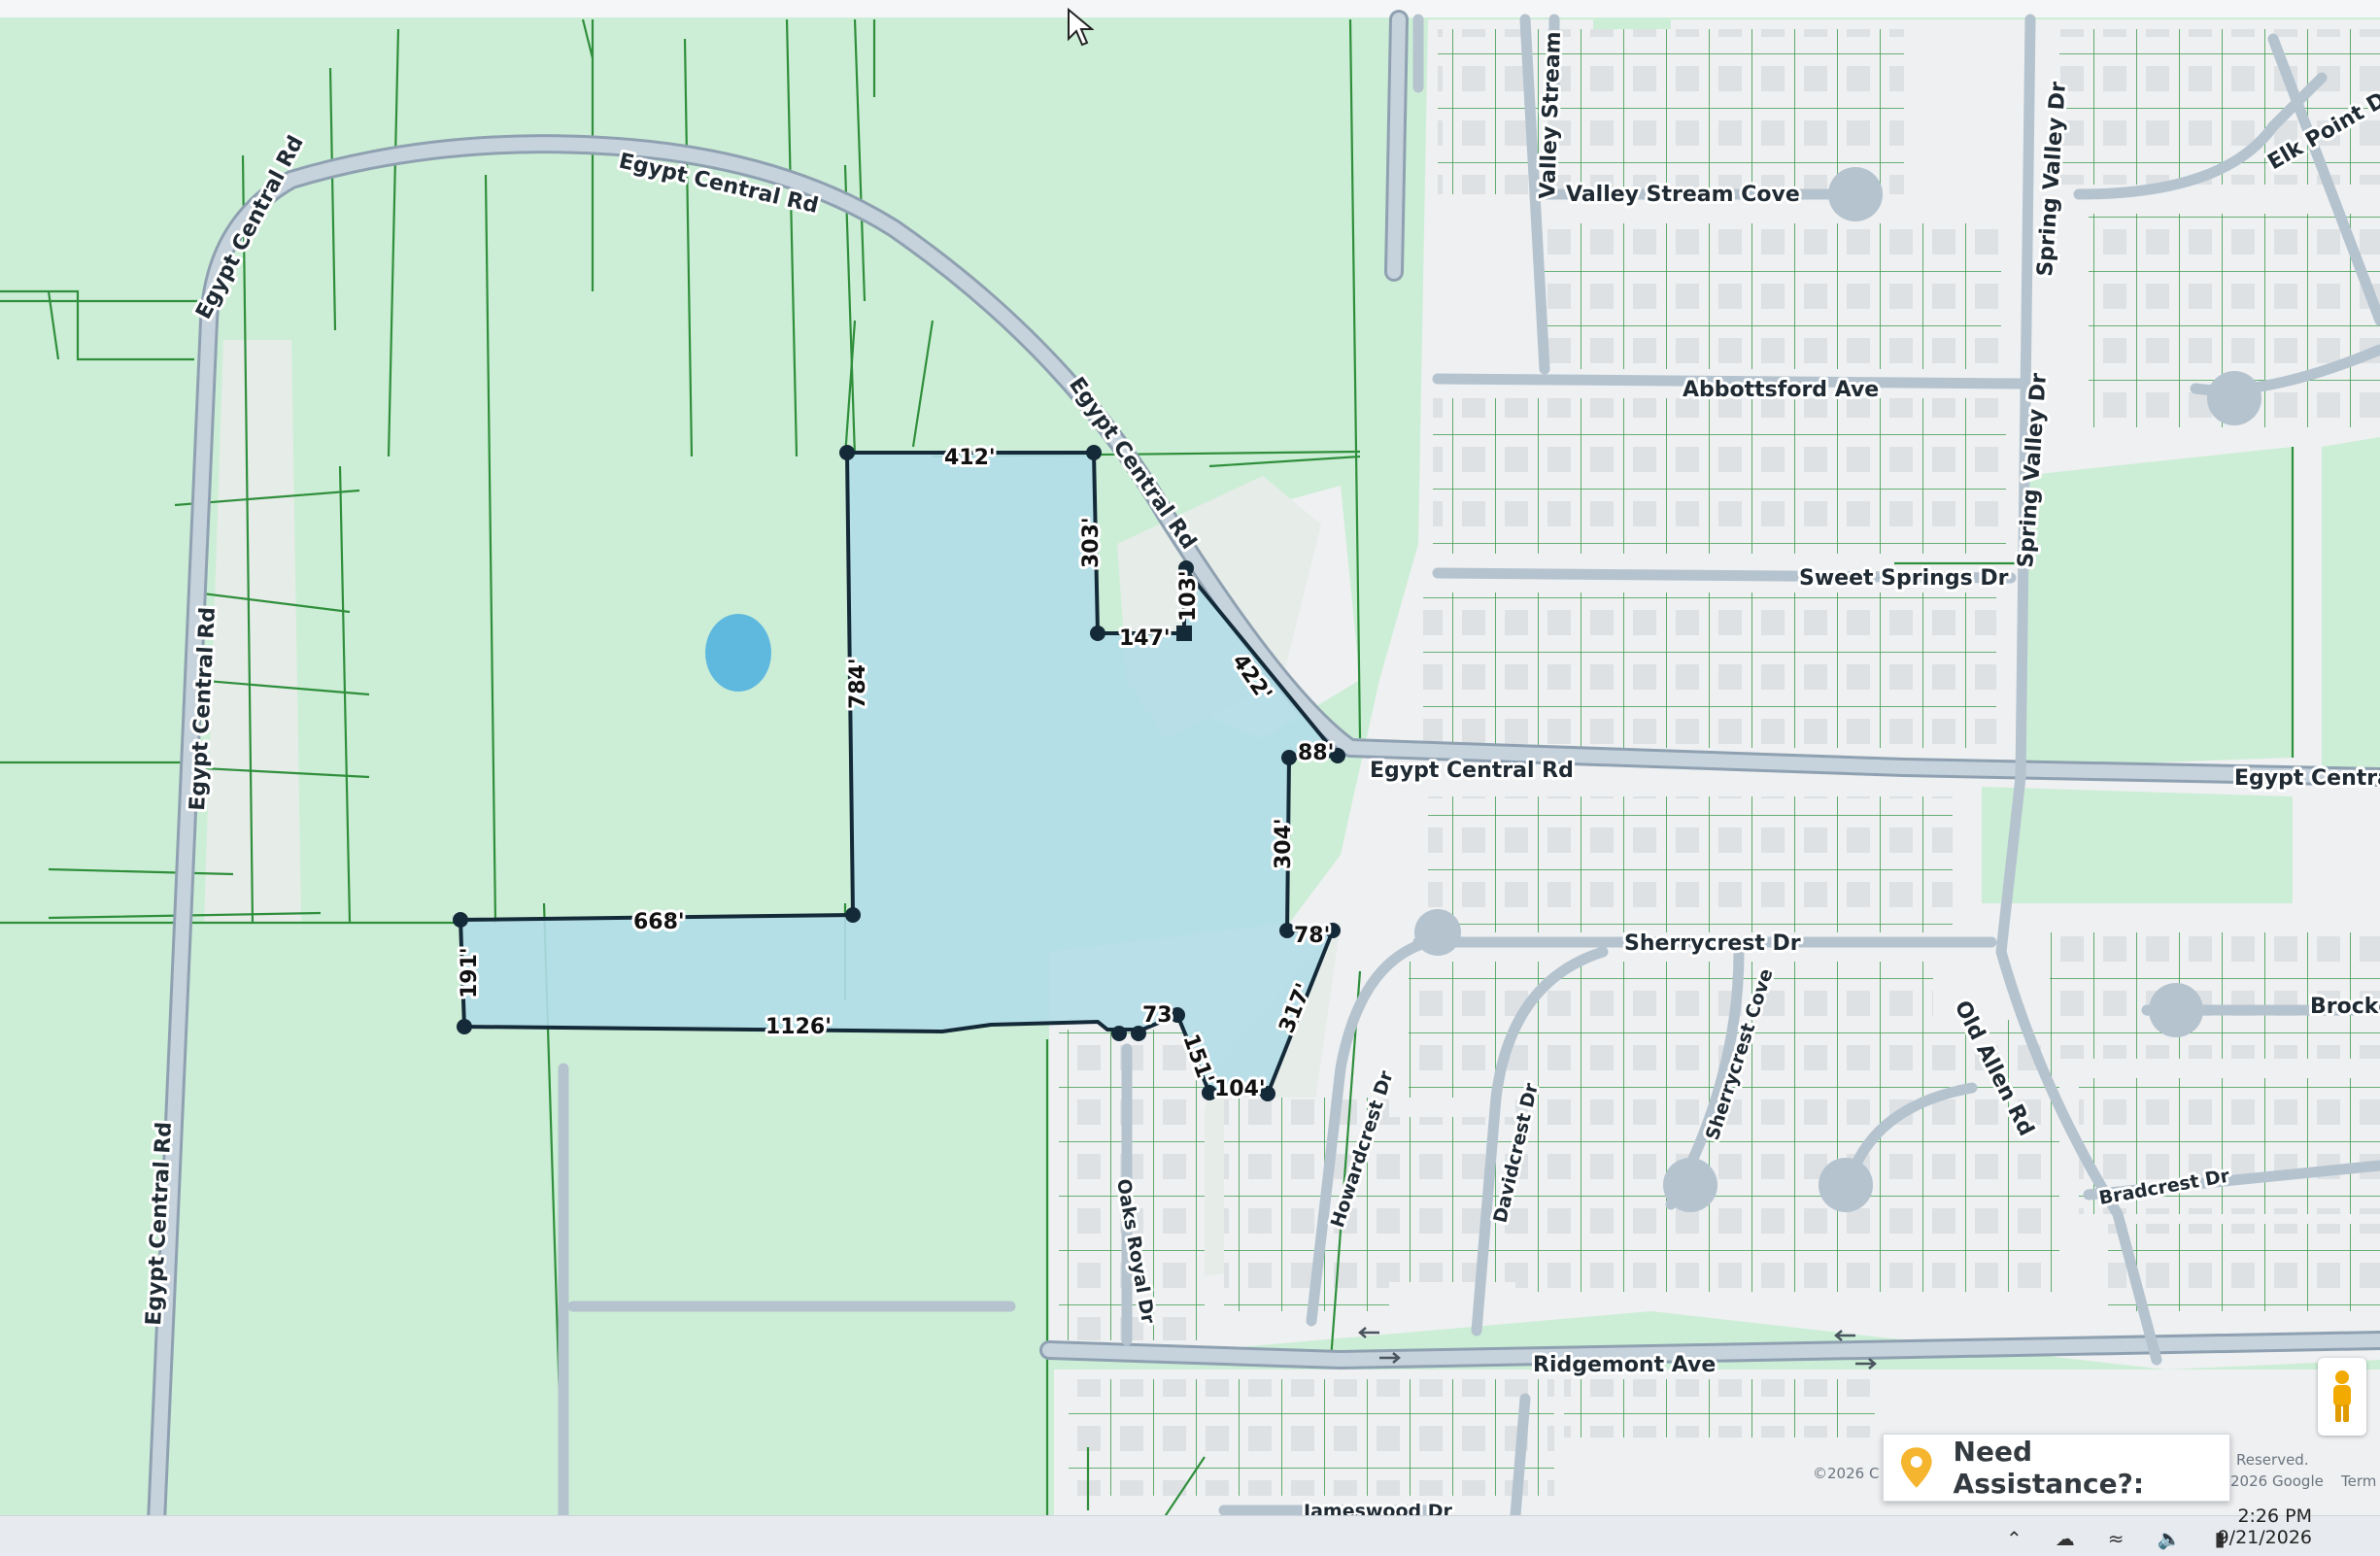  I want to click on dimension-303: 303', so click(1091, 542).